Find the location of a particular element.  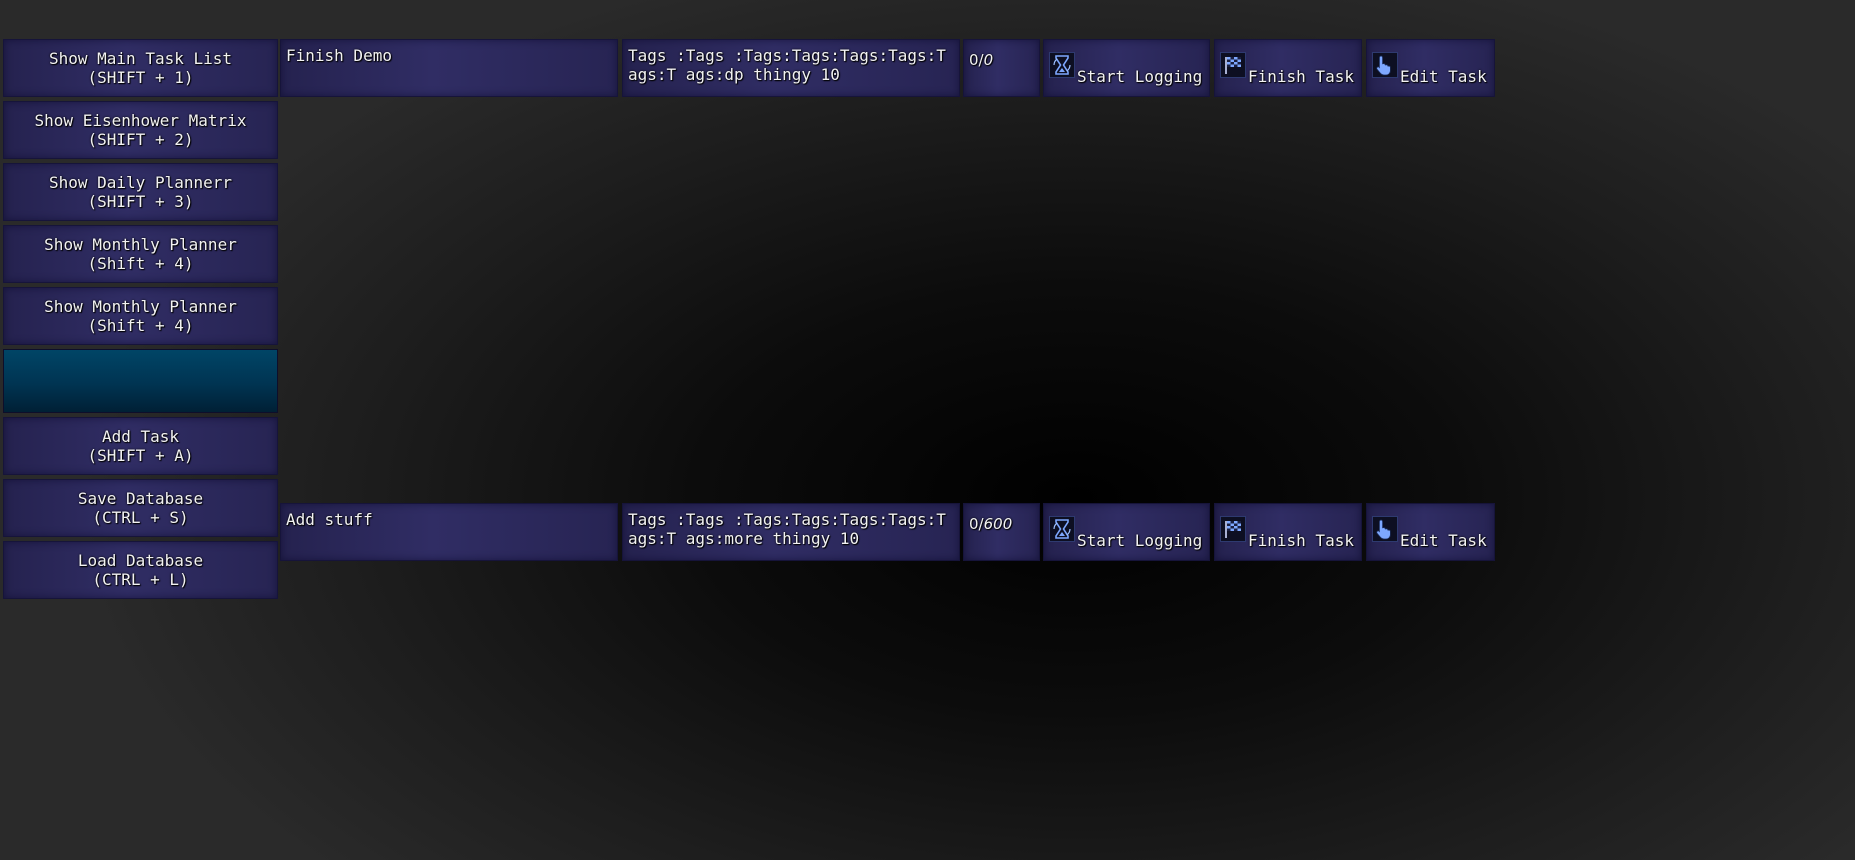

show-monthly-planner-button-2: Show Monthly Planner (Shift + 4) is located at coordinates (140, 316).